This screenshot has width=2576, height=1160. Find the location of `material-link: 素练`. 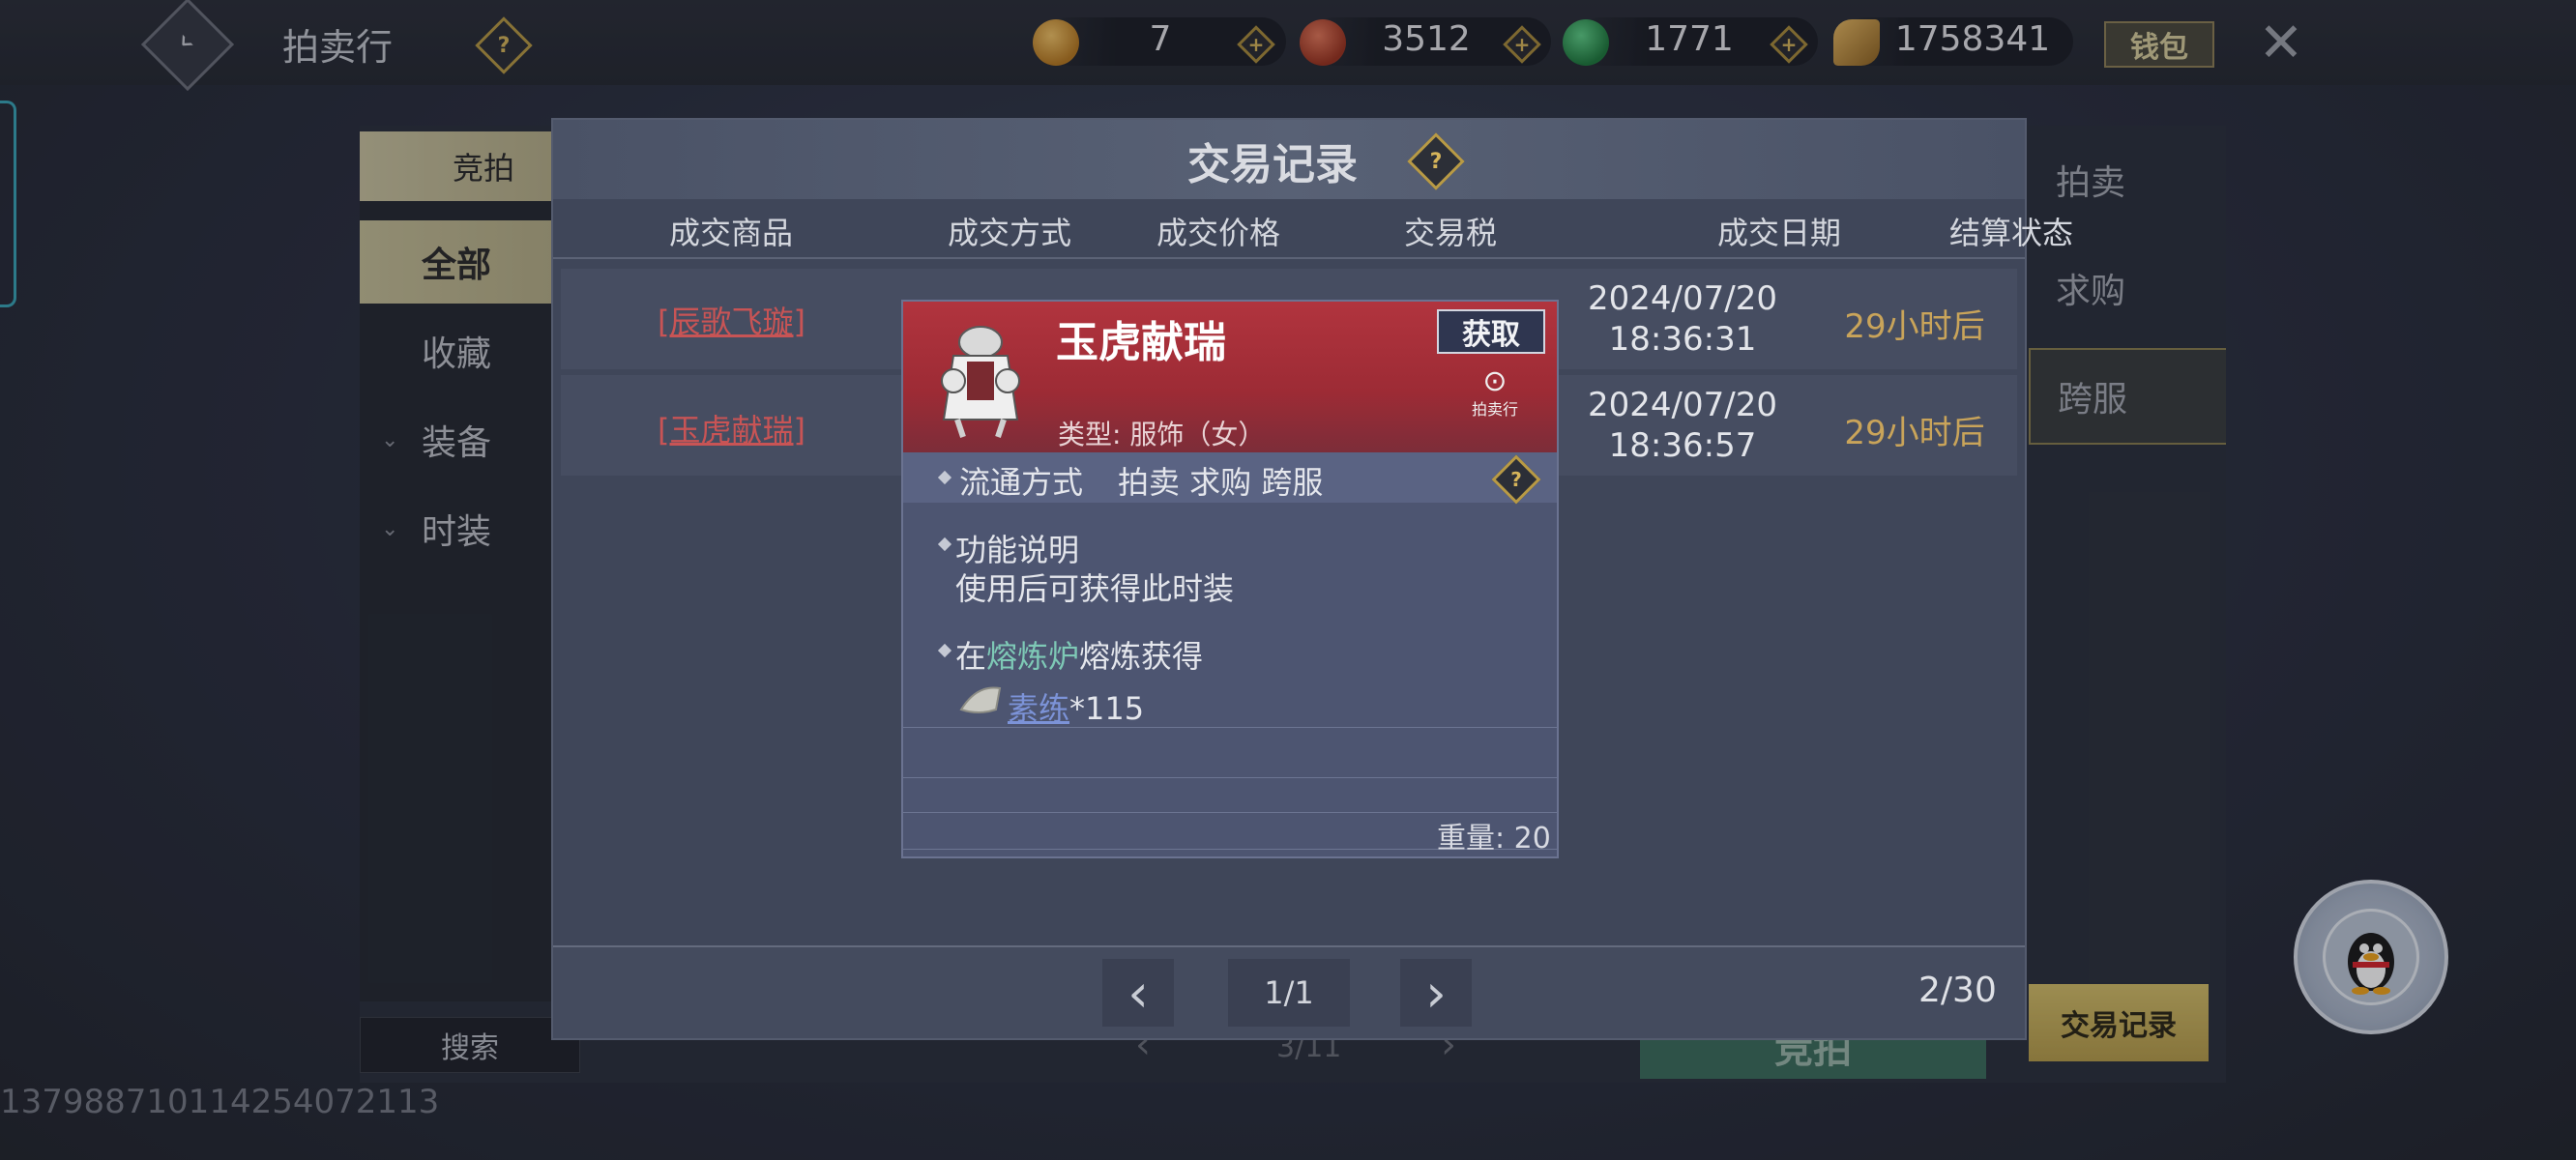

material-link: 素练 is located at coordinates (1038, 709).